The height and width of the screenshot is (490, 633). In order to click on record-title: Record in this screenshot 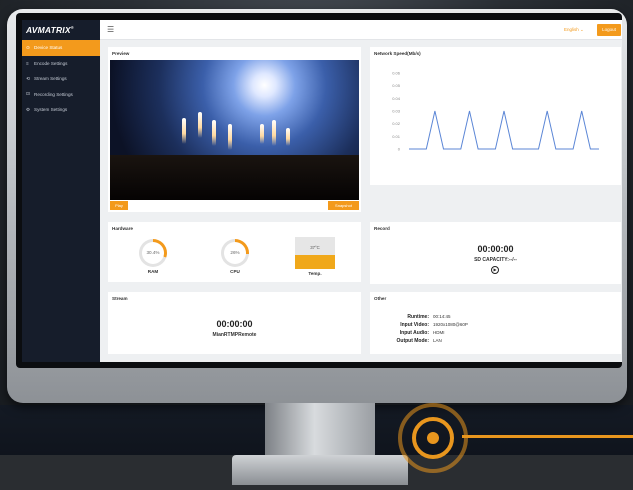, I will do `click(382, 228)`.